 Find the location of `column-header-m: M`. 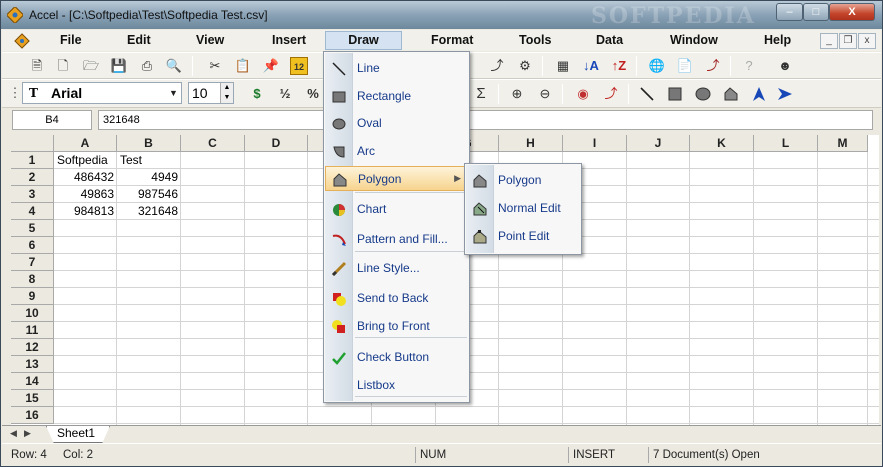

column-header-m: M is located at coordinates (843, 143).